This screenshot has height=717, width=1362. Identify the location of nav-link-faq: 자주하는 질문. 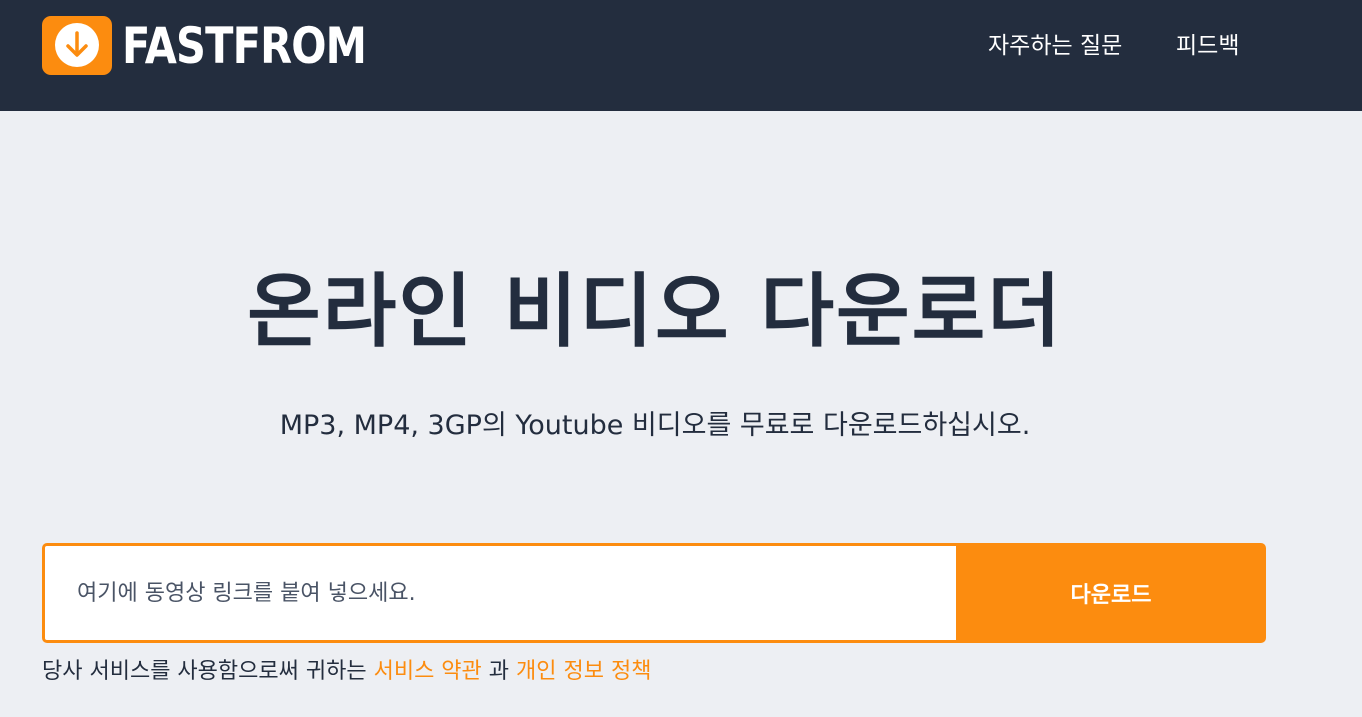
(1055, 46).